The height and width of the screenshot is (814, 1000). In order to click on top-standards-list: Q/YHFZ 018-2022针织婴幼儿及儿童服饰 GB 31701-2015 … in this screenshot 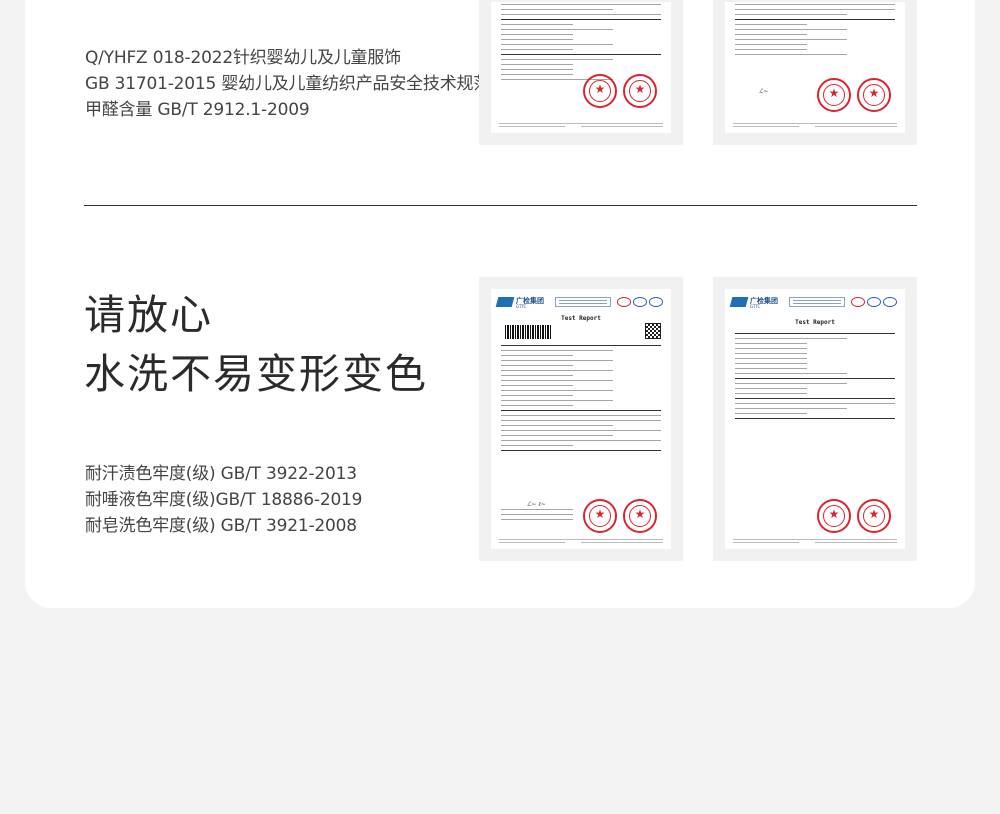, I will do `click(287, 84)`.